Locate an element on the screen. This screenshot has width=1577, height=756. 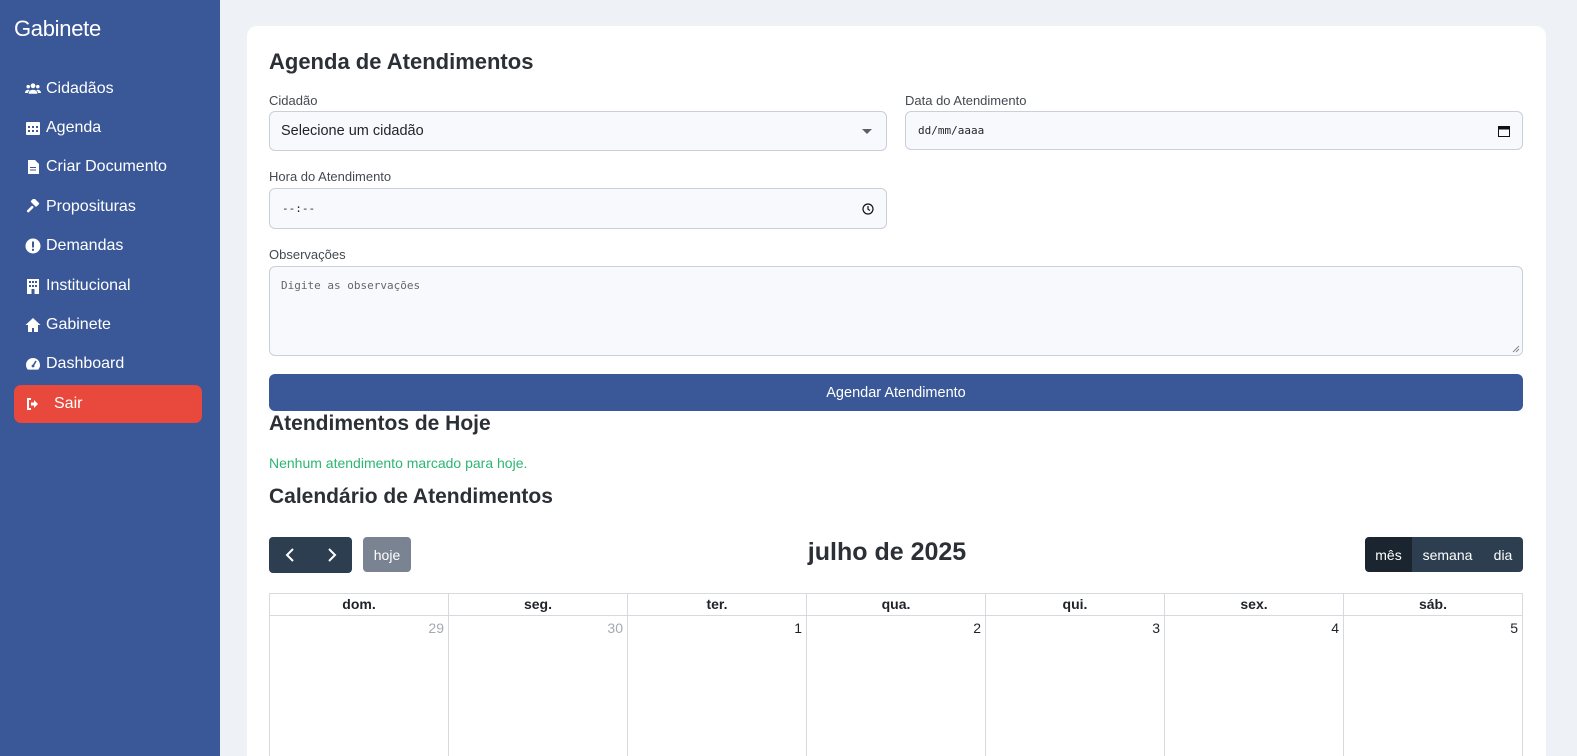
sidebar-item-criar-documento: Criar Documento is located at coordinates (108, 167).